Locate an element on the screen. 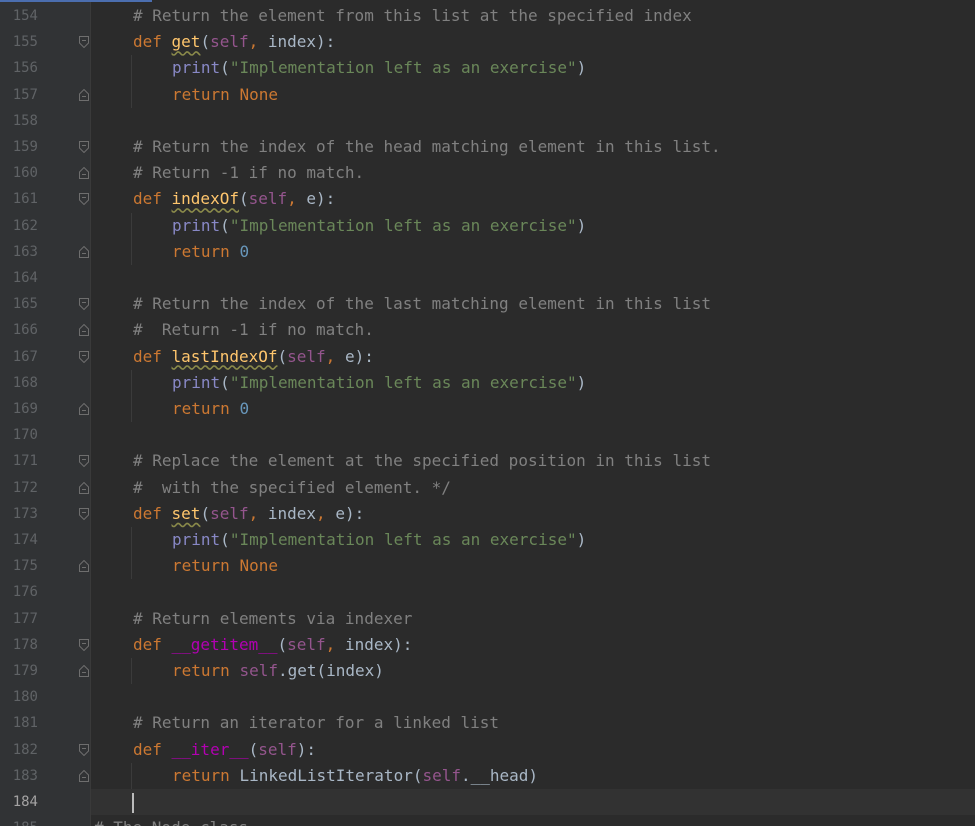 This screenshot has height=826, width=975. code-text: def __getitem__(self, index): is located at coordinates (272, 645).